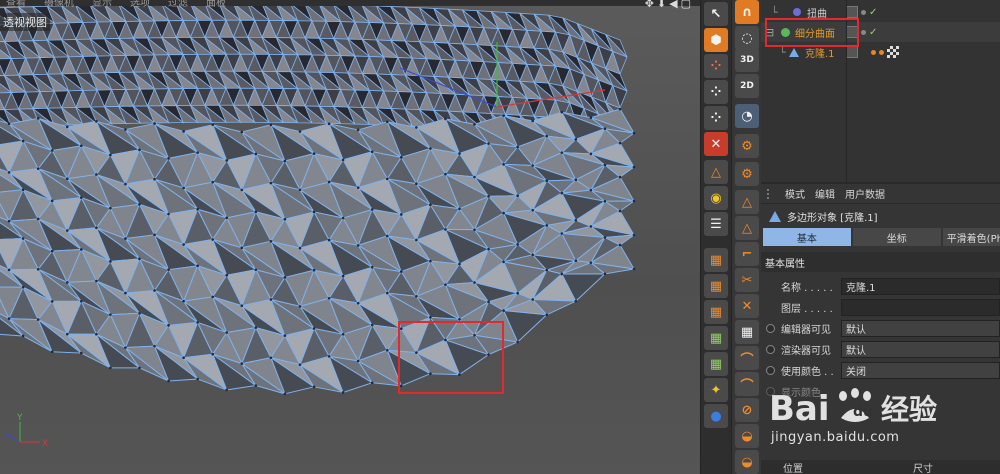 The height and width of the screenshot is (474, 1000). Describe the element at coordinates (747, 174) in the screenshot. I see `extrude-icon: ⚙` at that location.